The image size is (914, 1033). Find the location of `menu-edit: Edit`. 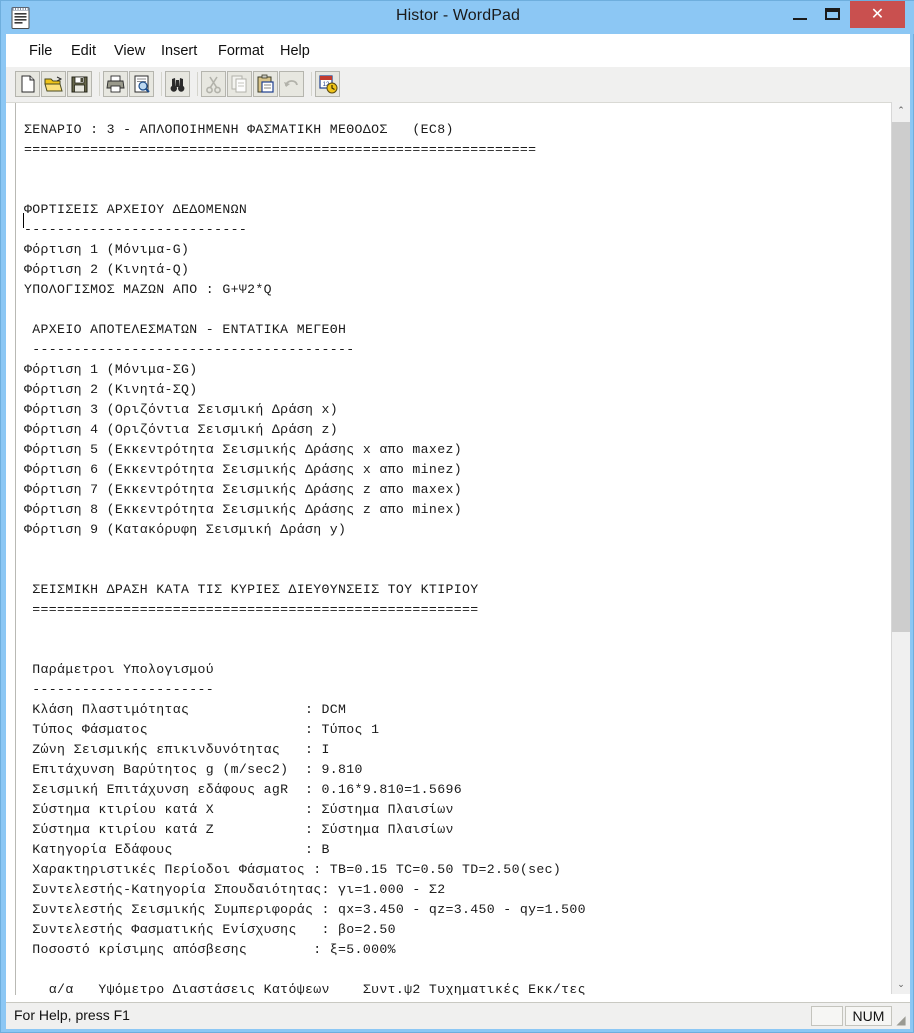

menu-edit: Edit is located at coordinates (83, 51).